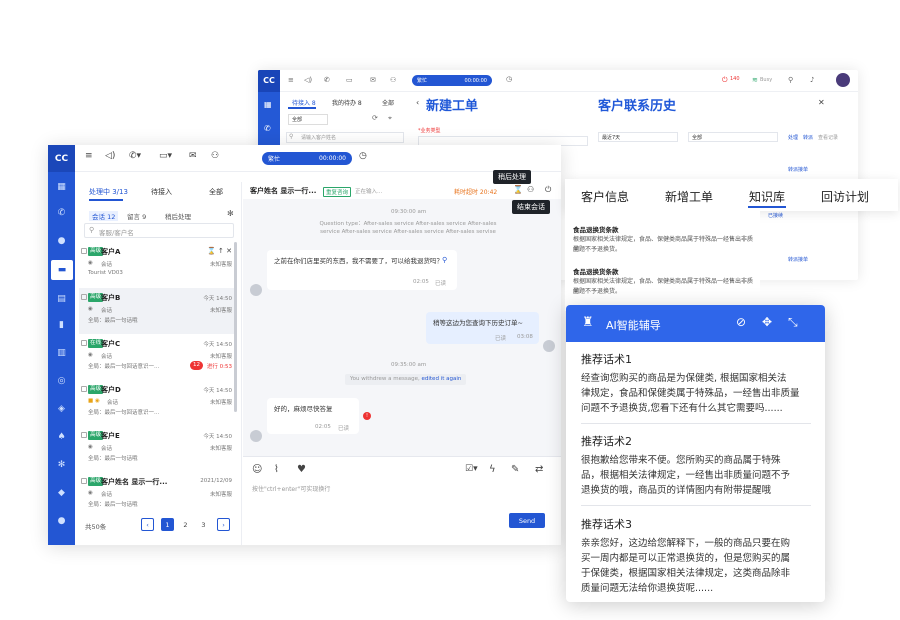 Image resolution: width=900 pixels, height=620 pixels. What do you see at coordinates (767, 322) in the screenshot?
I see `move-icon: ✥` at bounding box center [767, 322].